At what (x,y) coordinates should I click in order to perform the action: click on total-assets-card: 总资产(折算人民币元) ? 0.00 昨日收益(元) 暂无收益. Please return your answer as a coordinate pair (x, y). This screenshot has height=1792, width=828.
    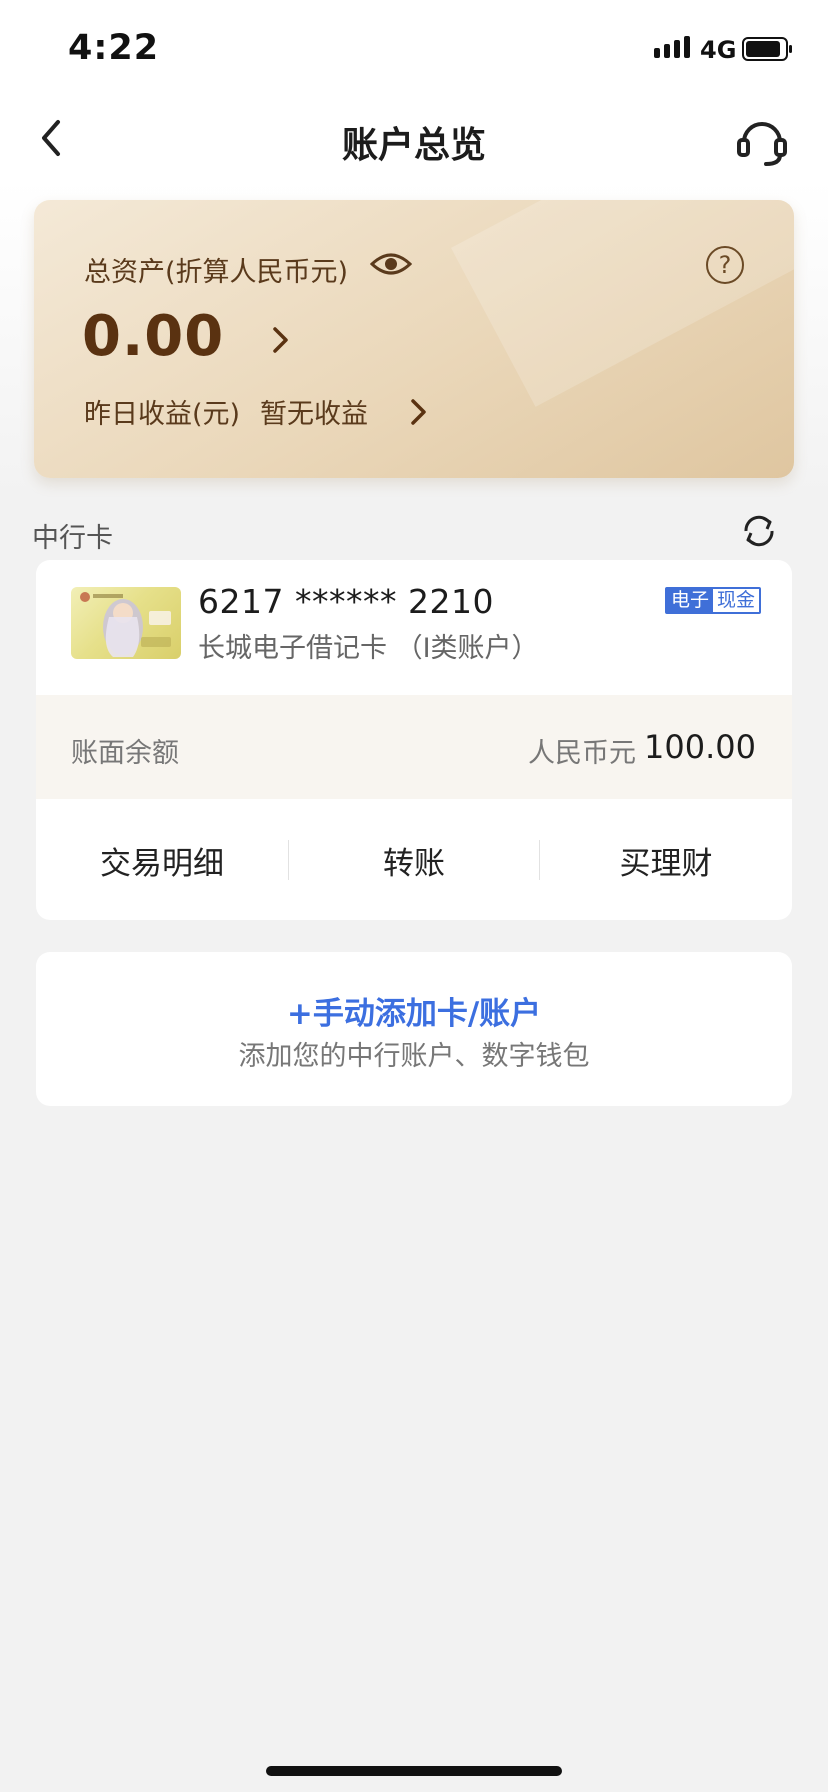
    Looking at the image, I should click on (414, 339).